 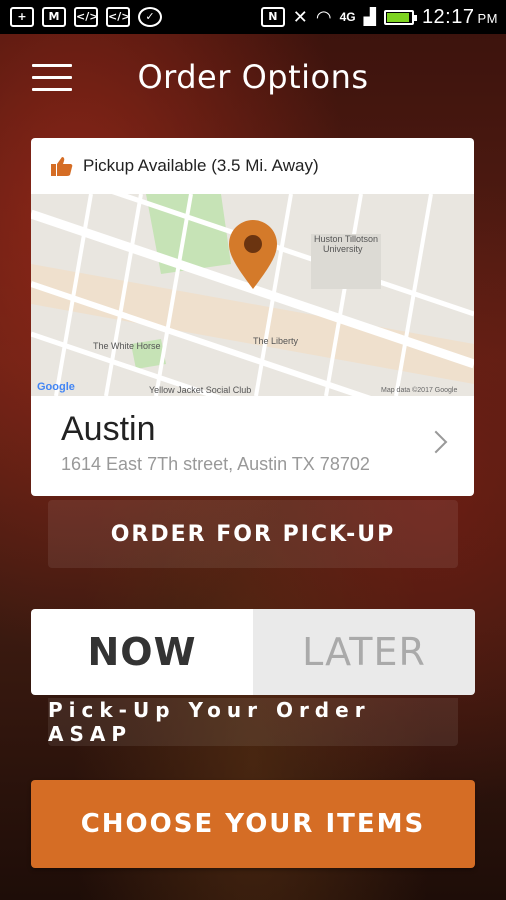 What do you see at coordinates (253, 534) in the screenshot?
I see `order-for-pickup-button: ORDER FOR PICK-UP` at bounding box center [253, 534].